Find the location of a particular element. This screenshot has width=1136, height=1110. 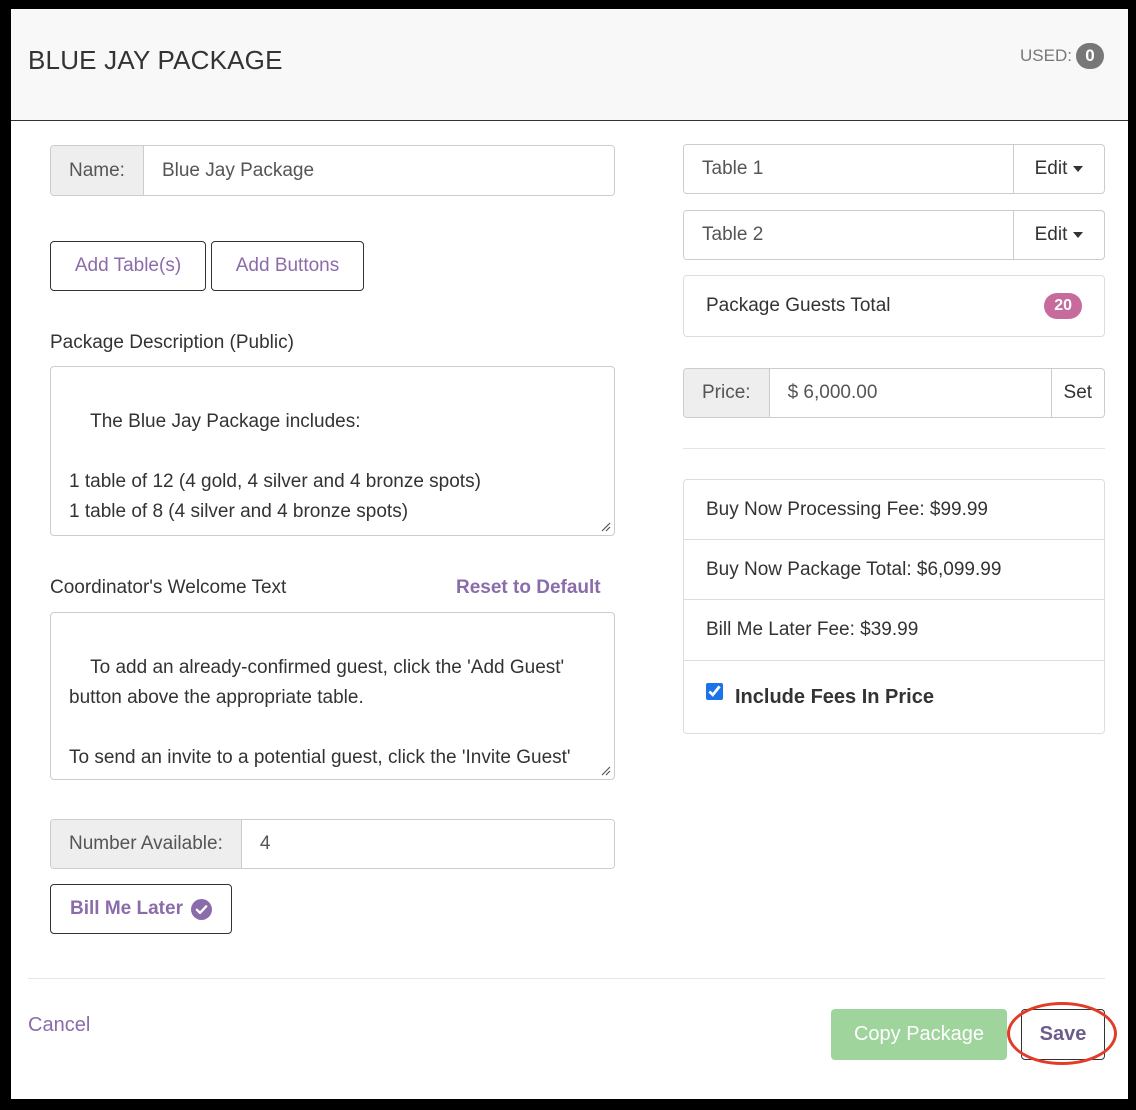

bill-later-fee-text: Bill Me Later Fee: $39.99 is located at coordinates (812, 629).